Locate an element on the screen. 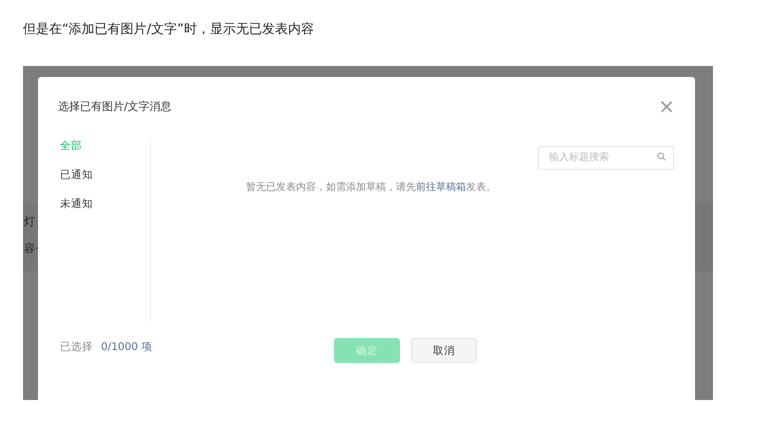  search-icon is located at coordinates (661, 156).